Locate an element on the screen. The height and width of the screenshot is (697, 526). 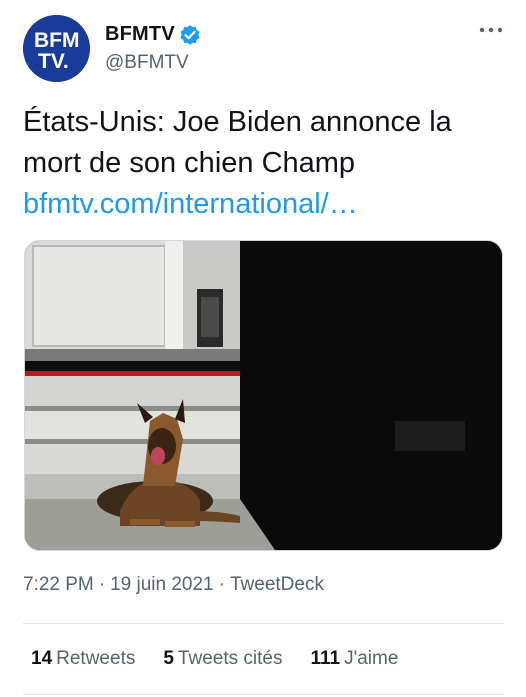
quotes-label: Tweets cités is located at coordinates (230, 658).